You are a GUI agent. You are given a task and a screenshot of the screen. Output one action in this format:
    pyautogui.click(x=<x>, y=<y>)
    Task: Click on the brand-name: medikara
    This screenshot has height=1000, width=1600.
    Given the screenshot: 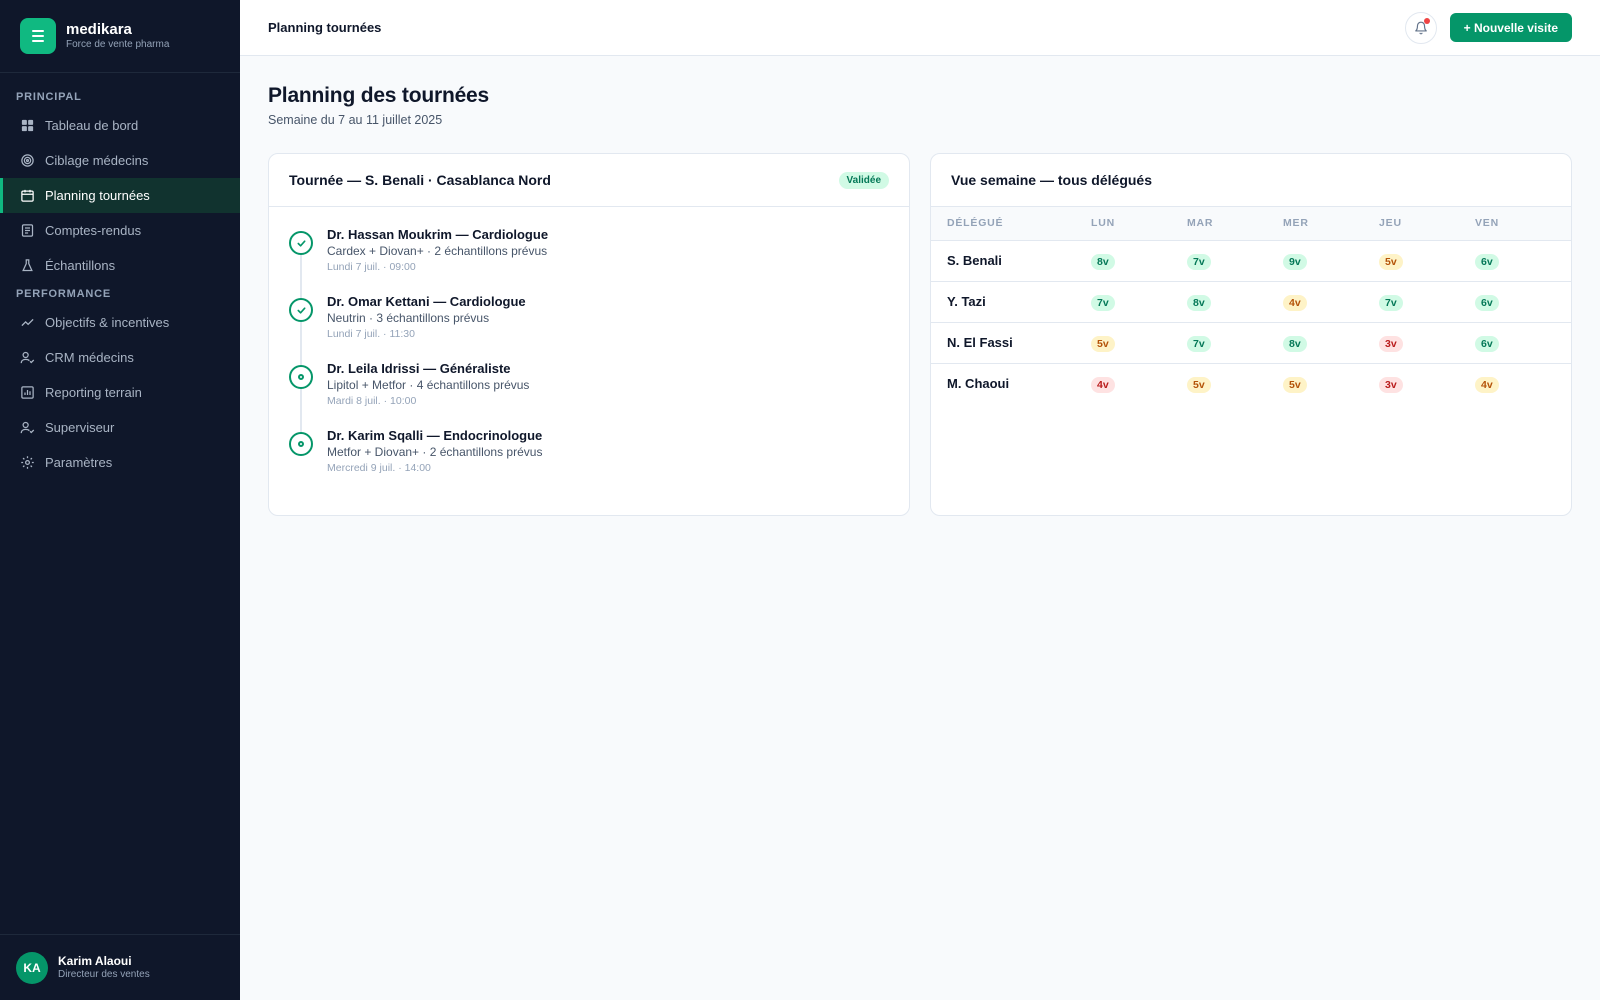 What is the action you would take?
    pyautogui.click(x=99, y=29)
    